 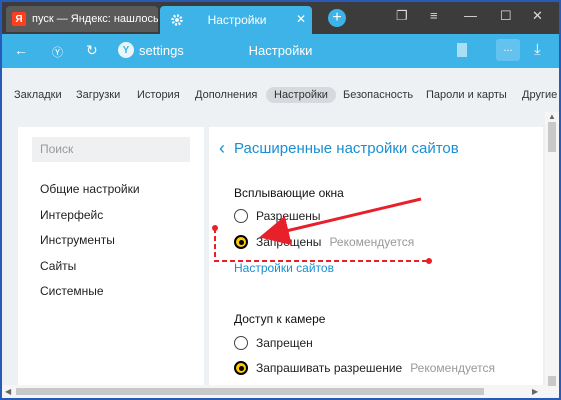 What do you see at coordinates (537, 49) in the screenshot?
I see `download-icon: ⤓` at bounding box center [537, 49].